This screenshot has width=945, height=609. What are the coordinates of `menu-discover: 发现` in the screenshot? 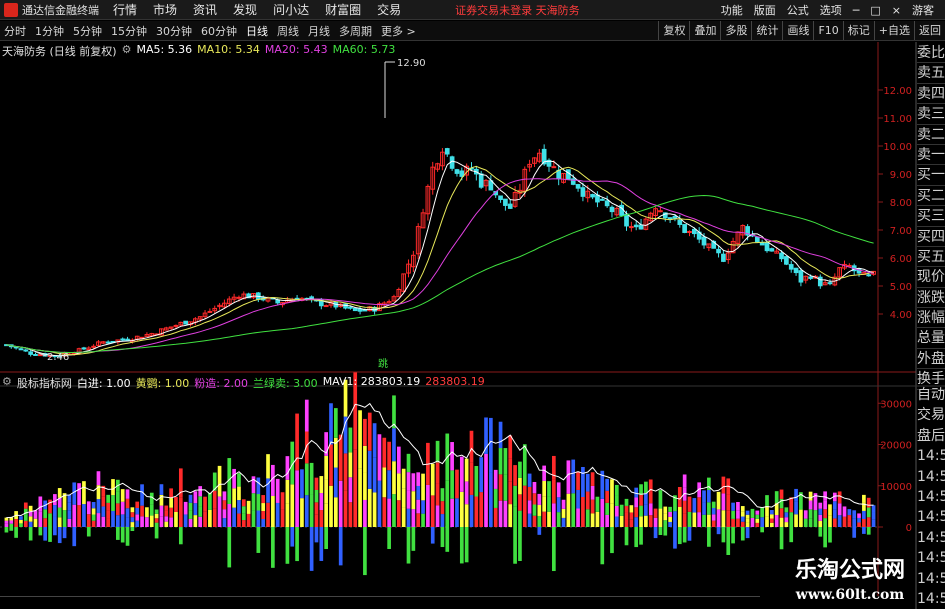 It's located at (245, 9).